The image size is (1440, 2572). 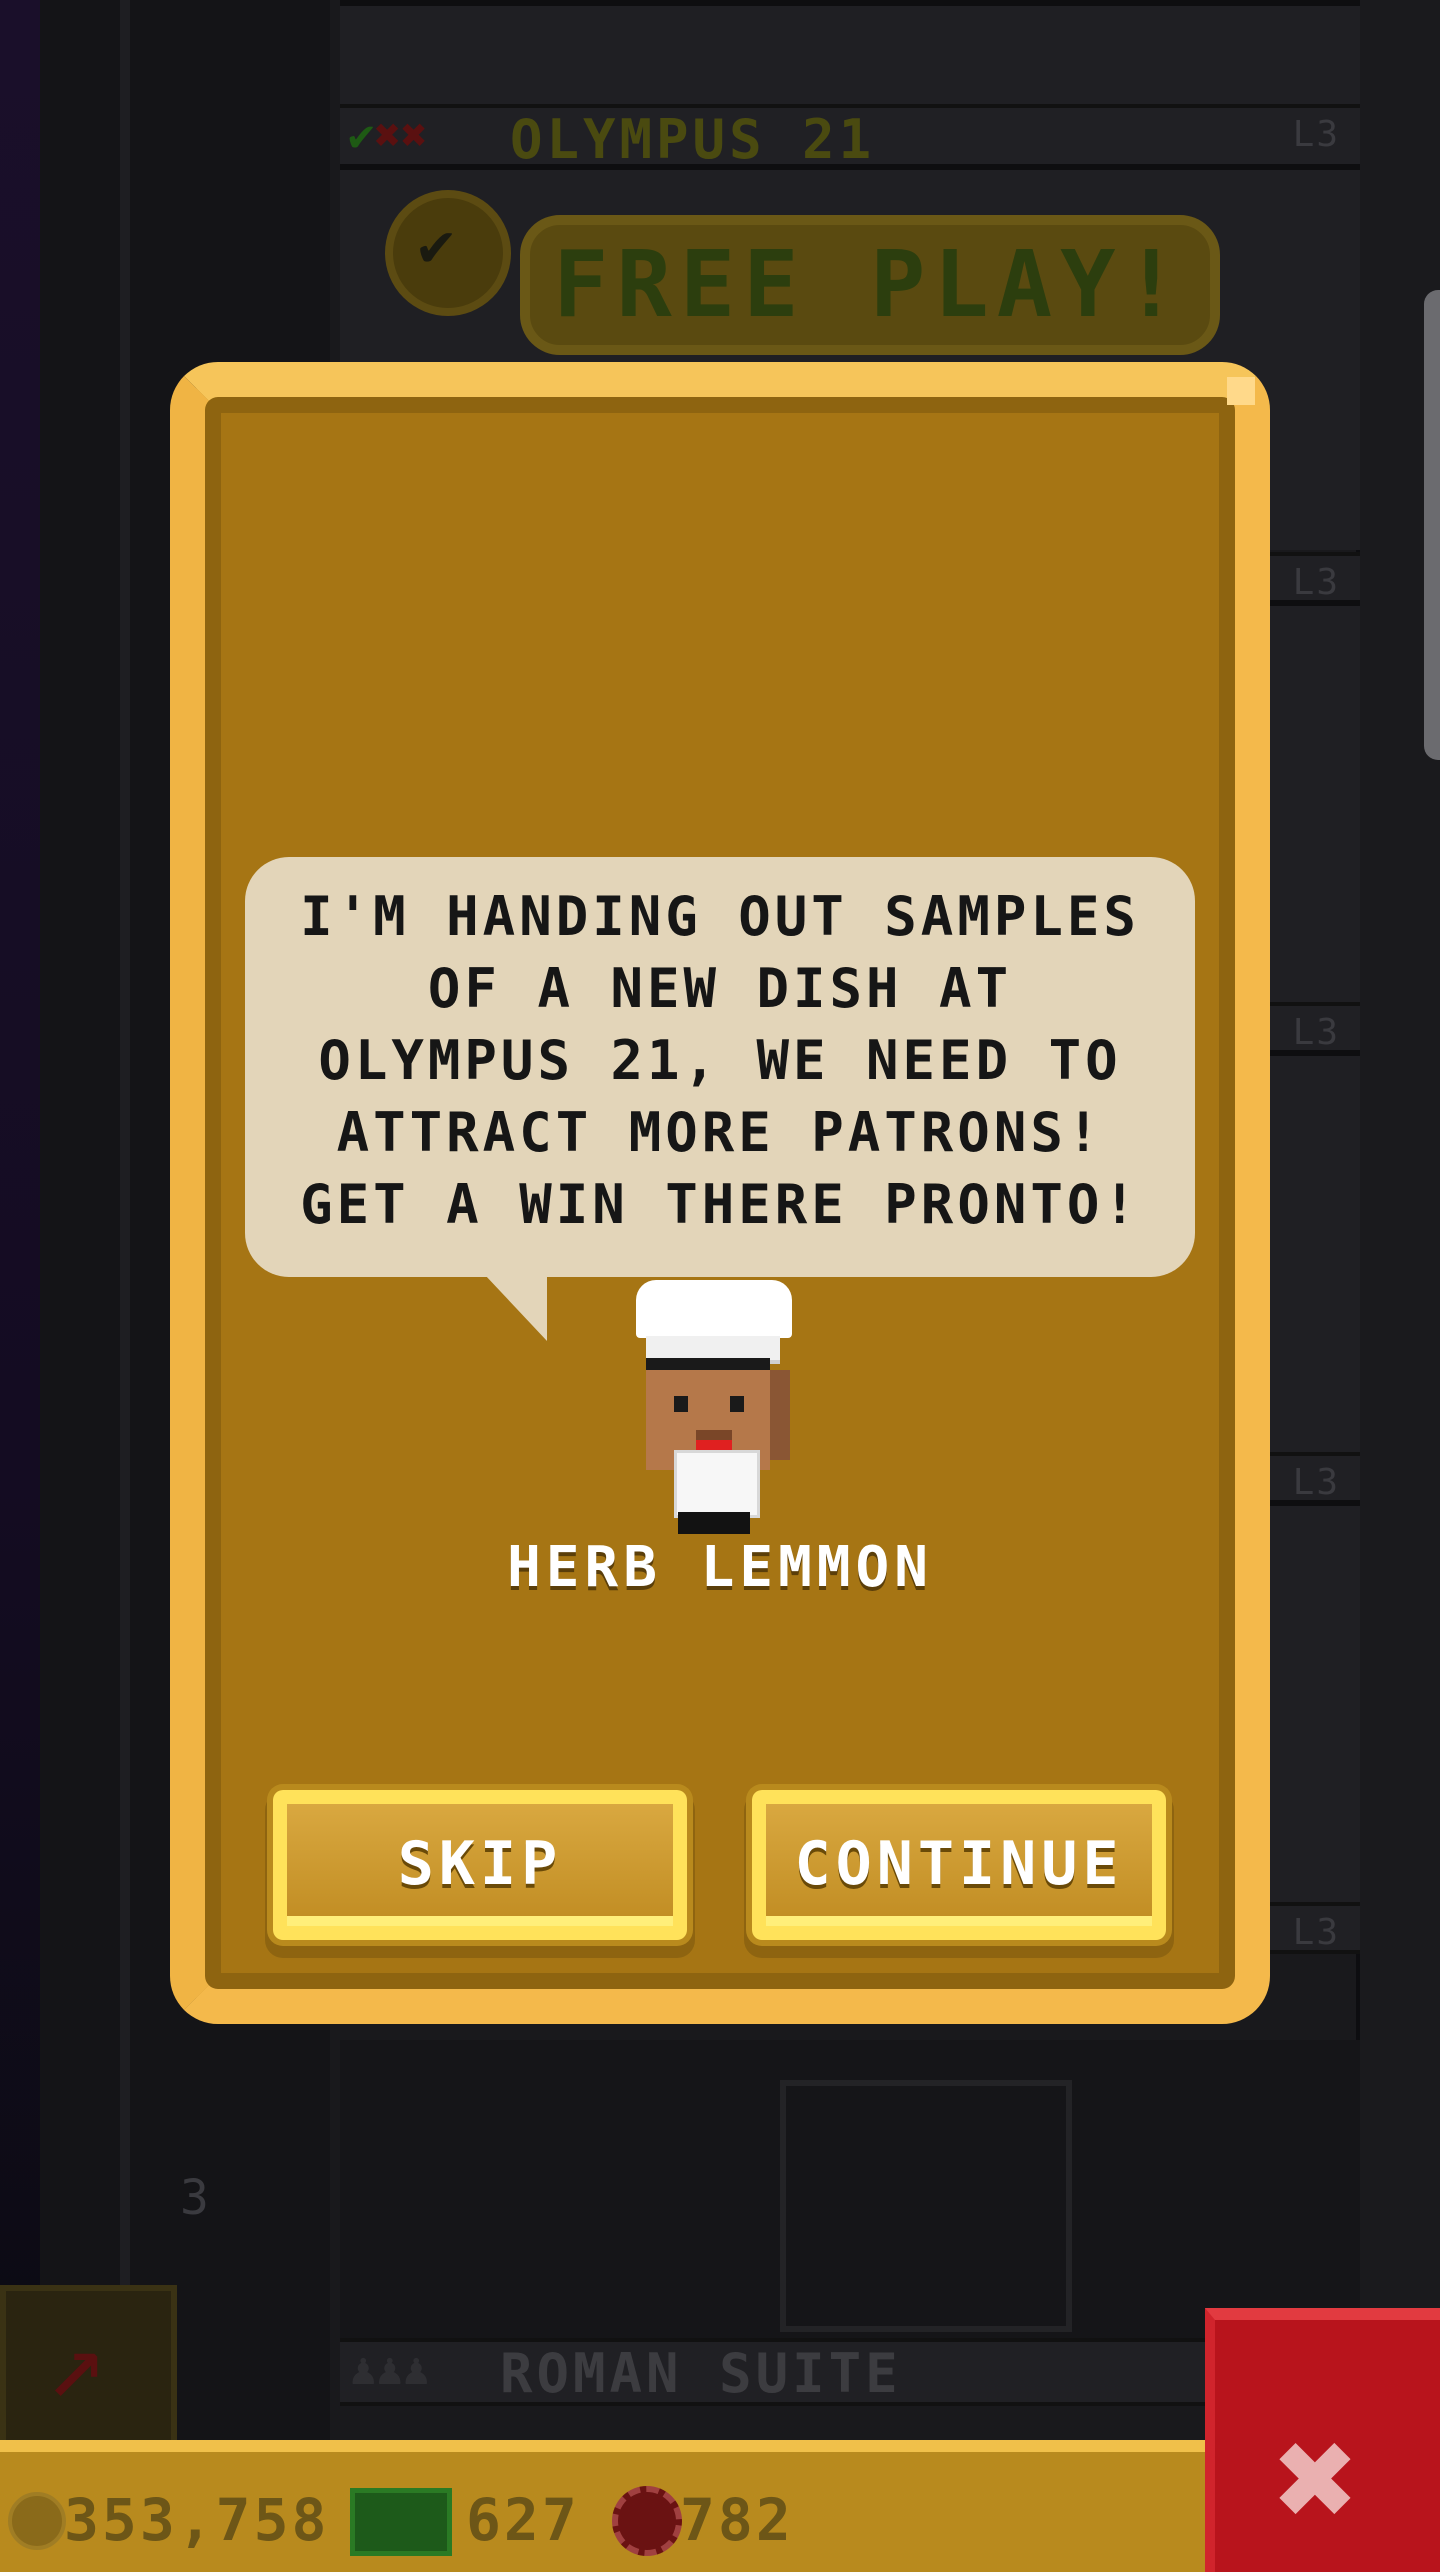 I want to click on floor-roof, so click(x=850, y=53).